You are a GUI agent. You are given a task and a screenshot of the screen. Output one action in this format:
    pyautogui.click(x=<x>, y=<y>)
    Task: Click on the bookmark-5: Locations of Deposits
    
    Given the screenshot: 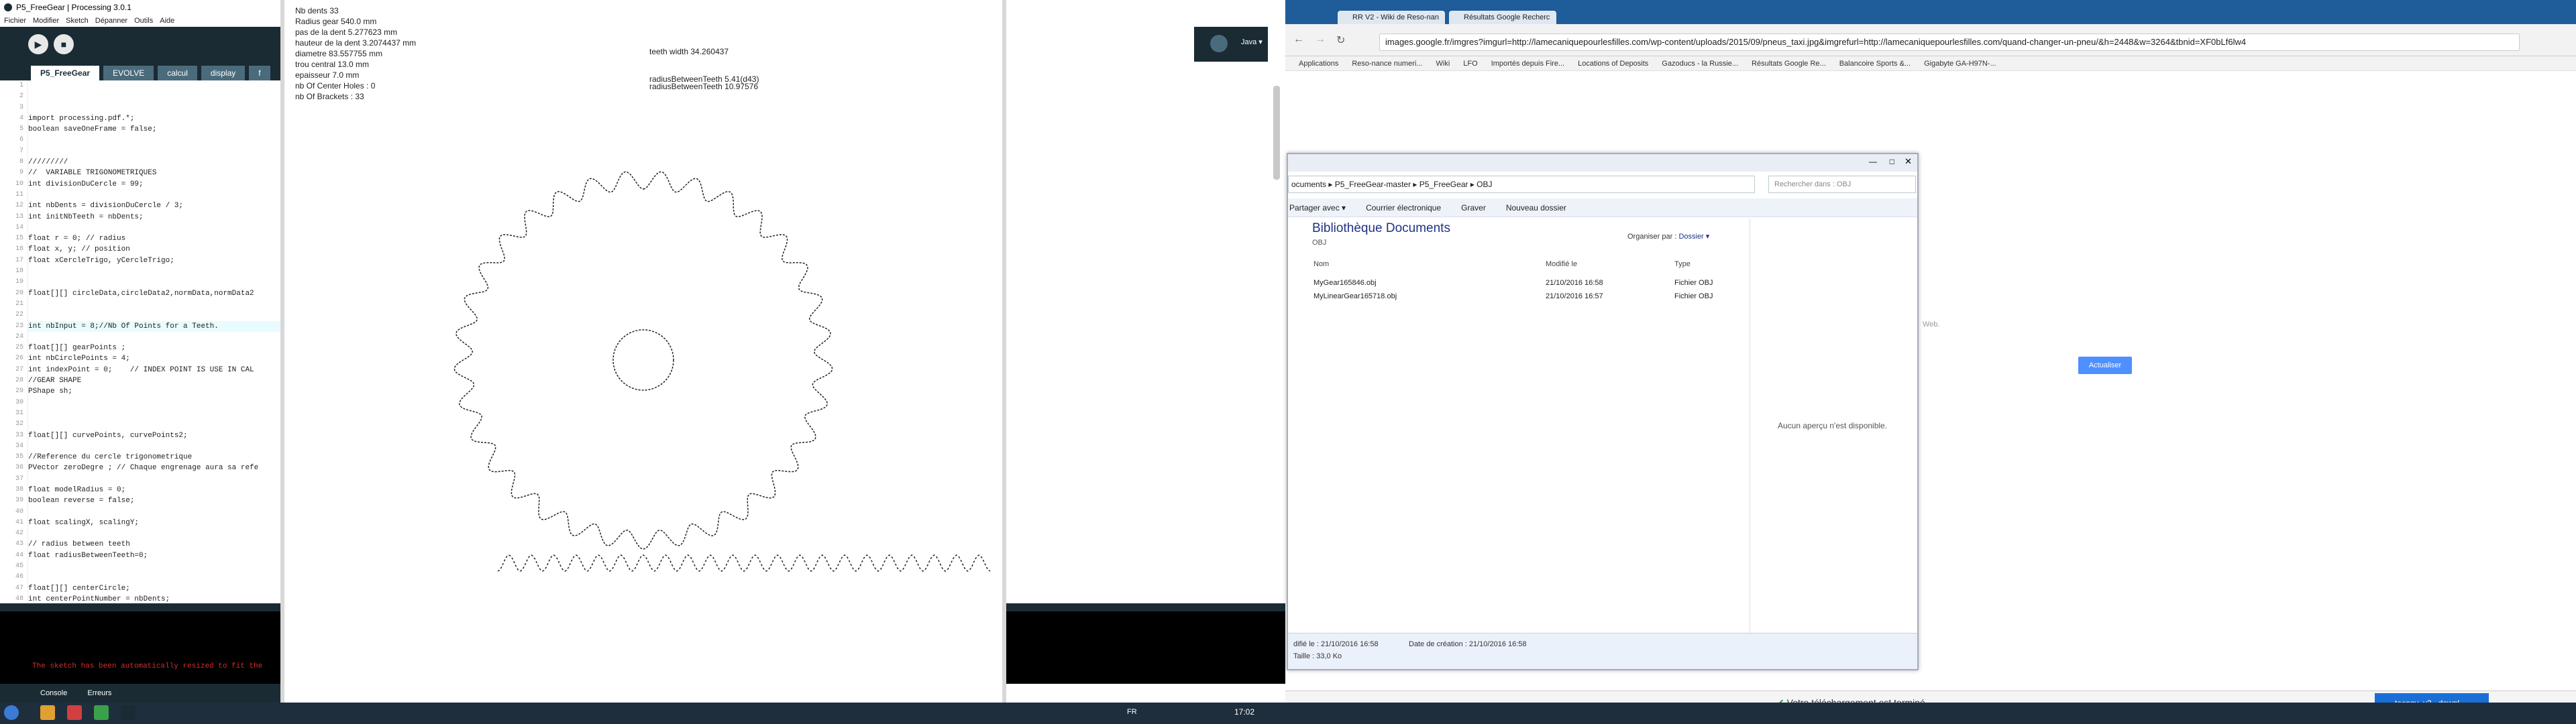 What is the action you would take?
    pyautogui.click(x=1613, y=64)
    